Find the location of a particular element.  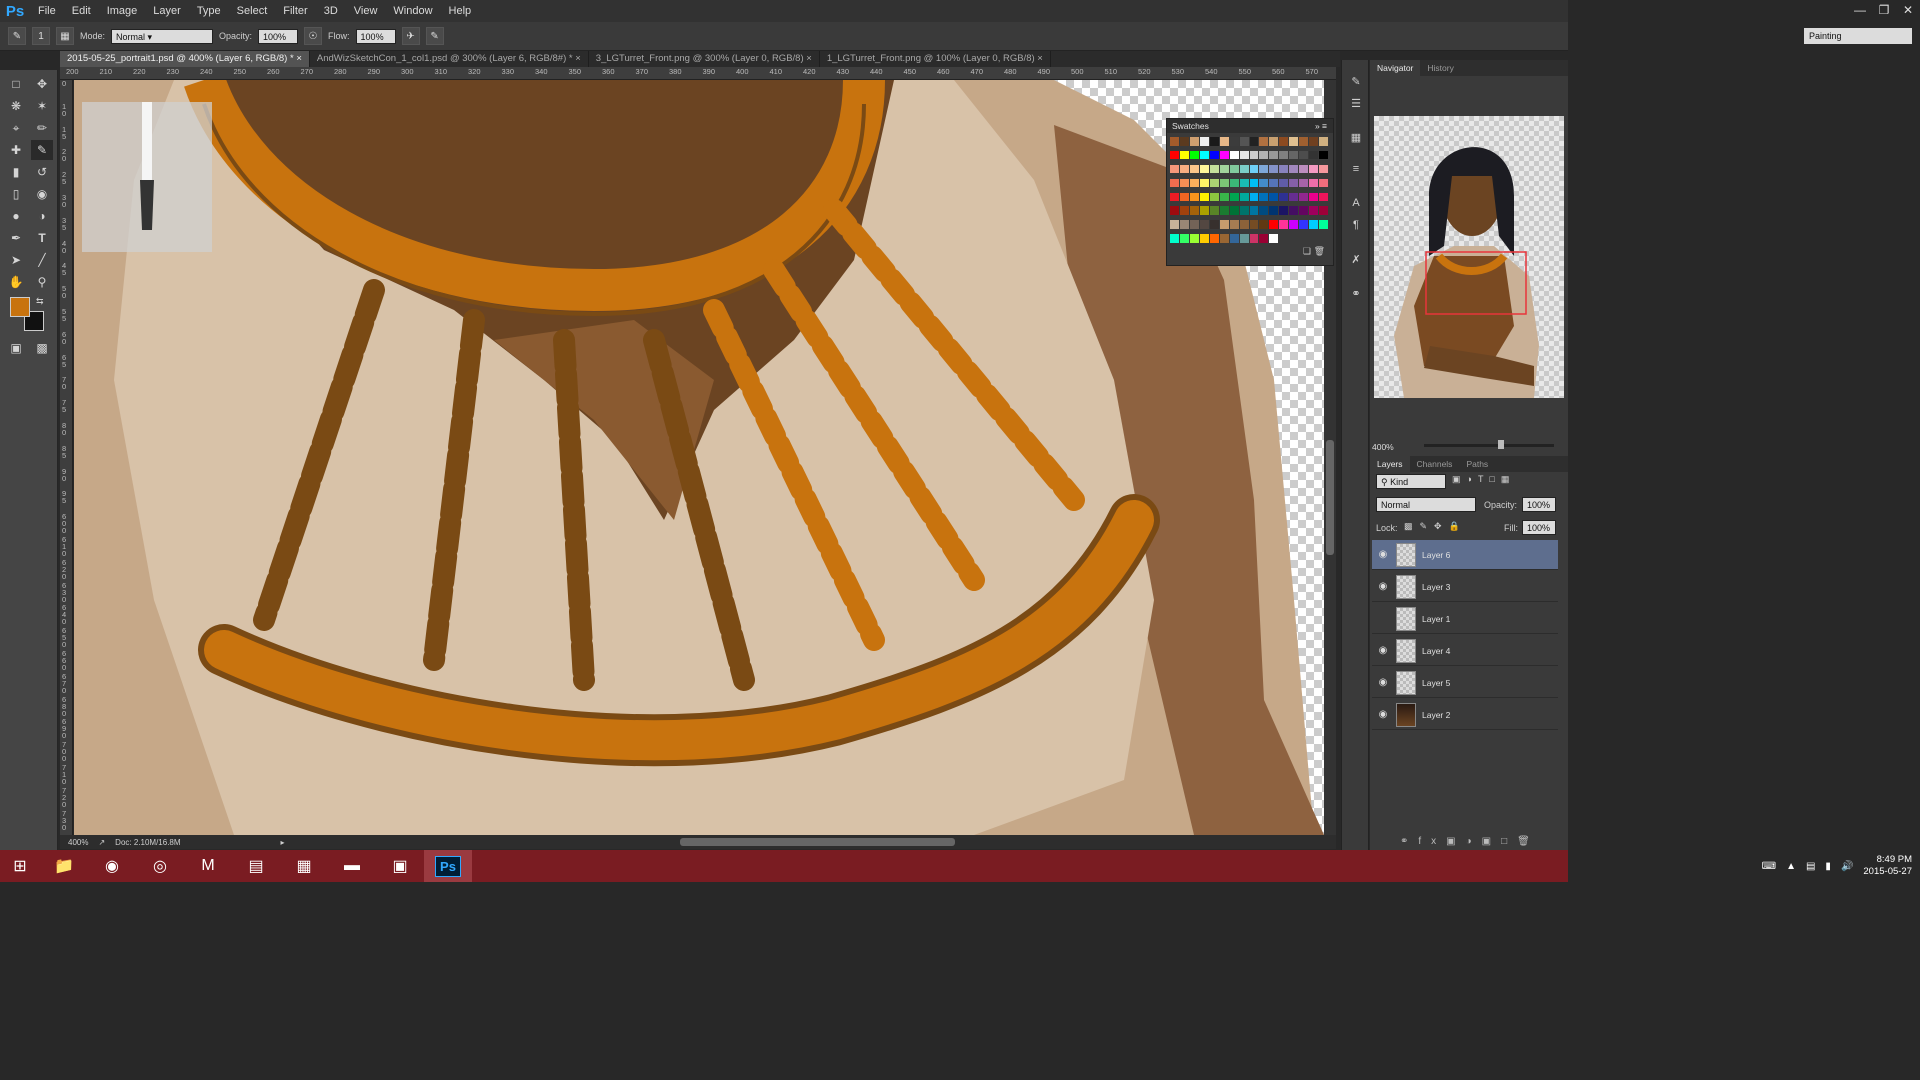

marquee-tool-icon: □ is located at coordinates (16, 84).